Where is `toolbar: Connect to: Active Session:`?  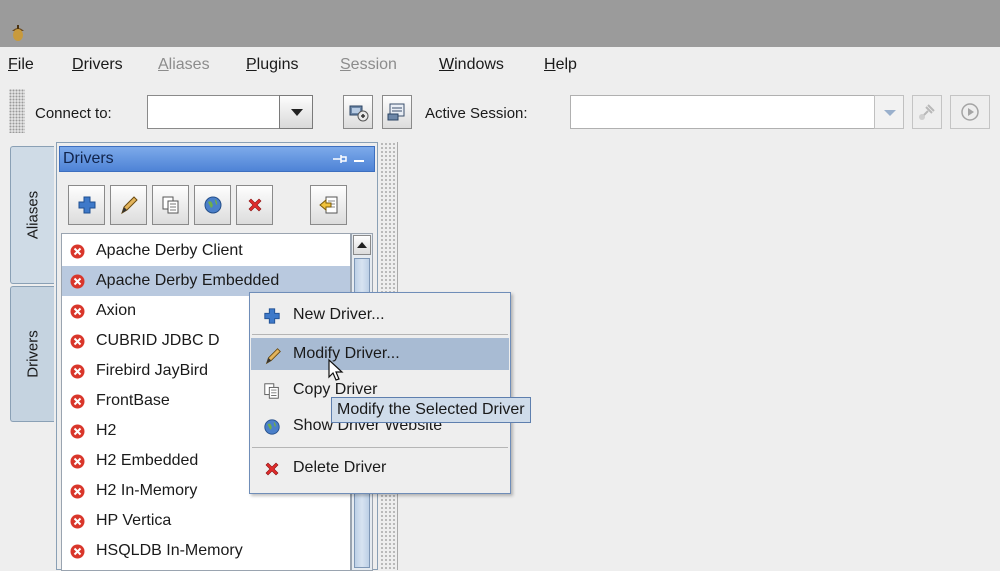 toolbar: Connect to: Active Session: is located at coordinates (500, 110).